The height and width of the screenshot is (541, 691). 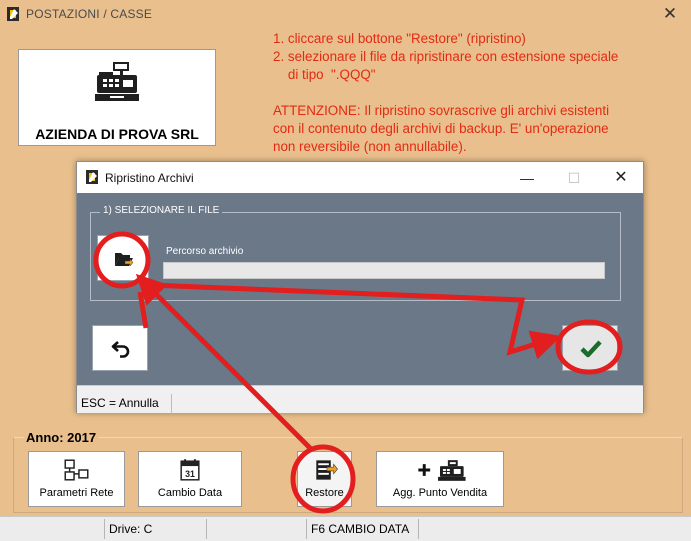 What do you see at coordinates (161, 210) in the screenshot?
I see `select-file-legend: 1) SELEZIONARE IL FILE` at bounding box center [161, 210].